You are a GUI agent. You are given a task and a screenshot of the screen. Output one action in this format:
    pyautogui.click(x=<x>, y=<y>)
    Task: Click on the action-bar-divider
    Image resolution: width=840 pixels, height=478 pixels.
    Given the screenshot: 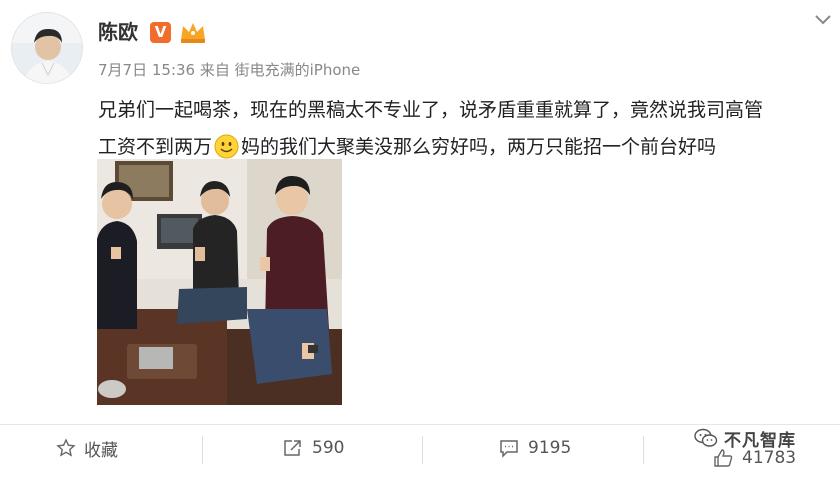 What is the action you would take?
    pyautogui.click(x=420, y=424)
    